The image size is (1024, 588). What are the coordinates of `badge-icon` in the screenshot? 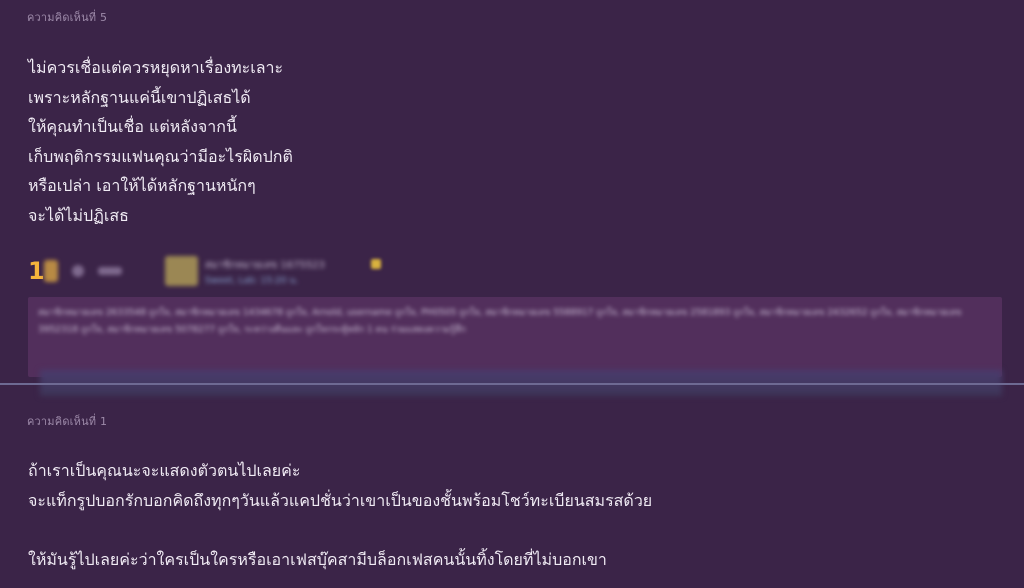 It's located at (376, 264).